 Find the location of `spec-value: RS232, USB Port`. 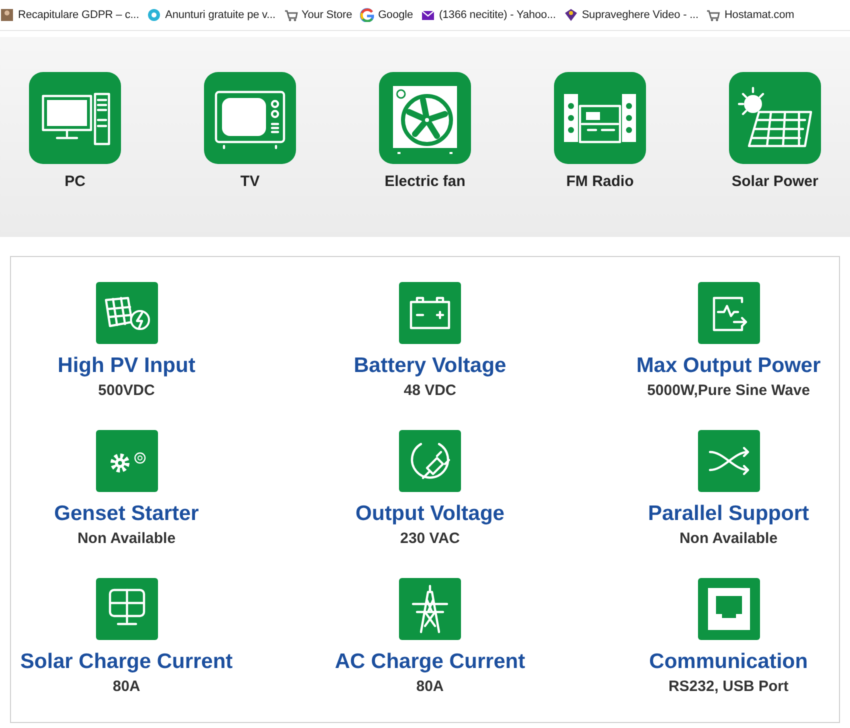

spec-value: RS232, USB Port is located at coordinates (728, 686).